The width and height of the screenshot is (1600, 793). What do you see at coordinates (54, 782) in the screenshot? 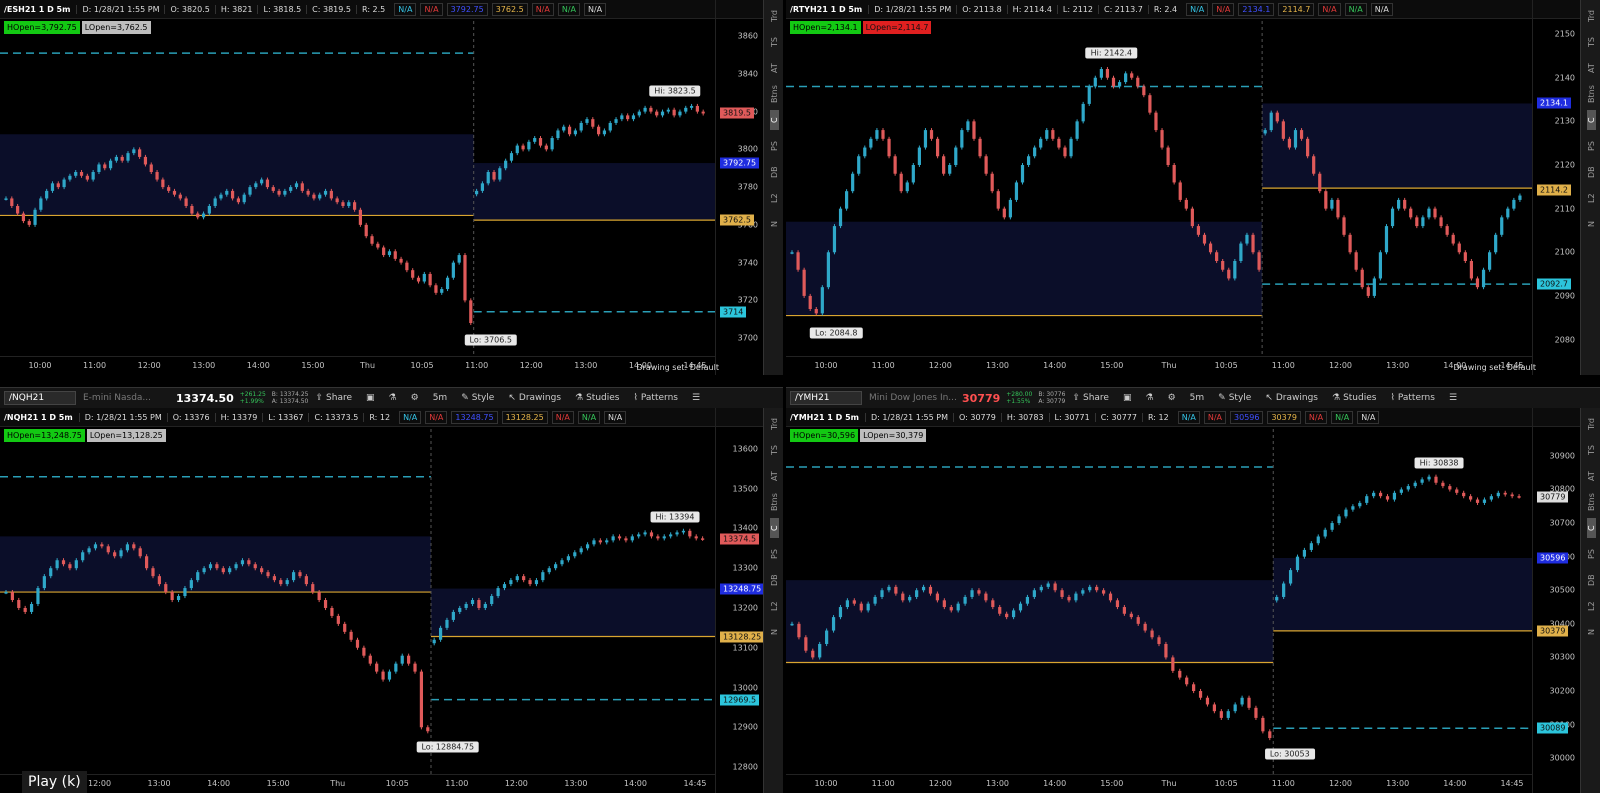
I see `play-button: Play (k)` at bounding box center [54, 782].